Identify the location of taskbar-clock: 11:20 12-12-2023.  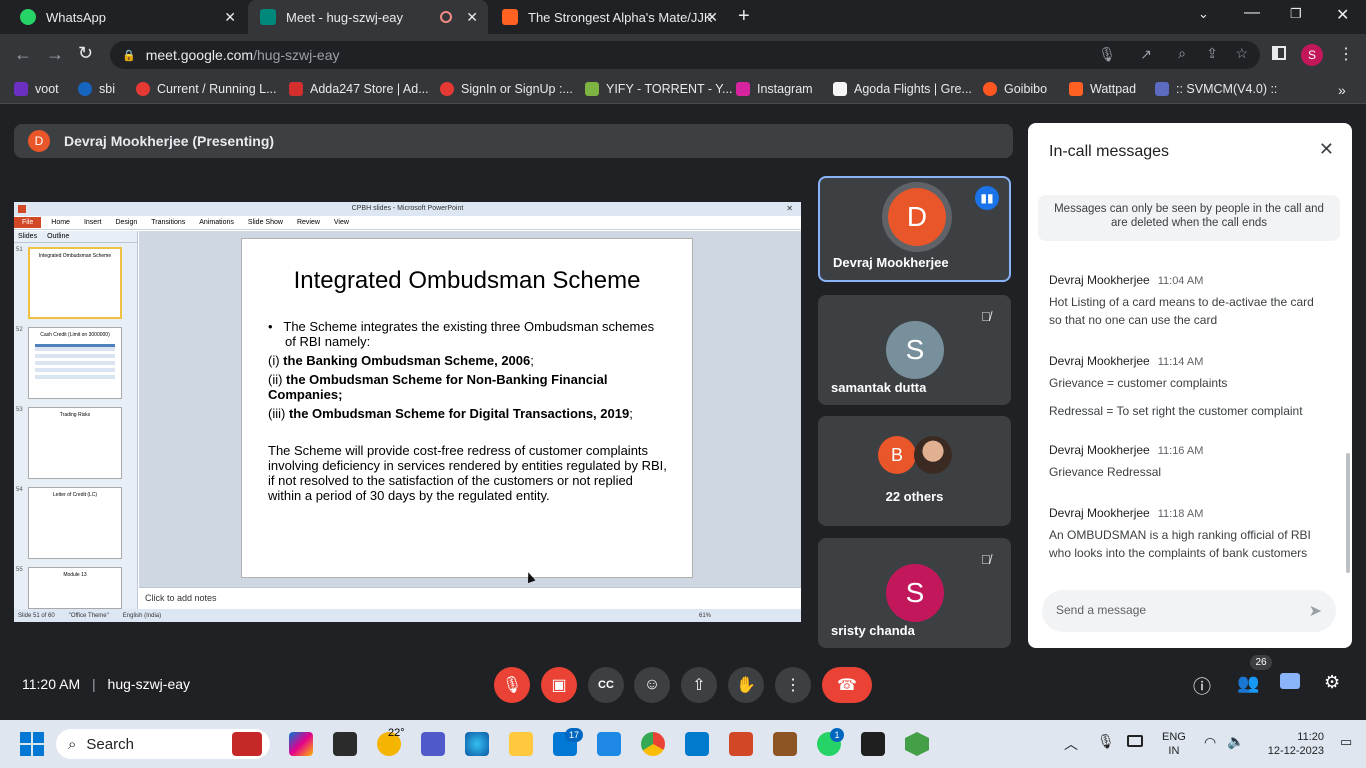
(1292, 744).